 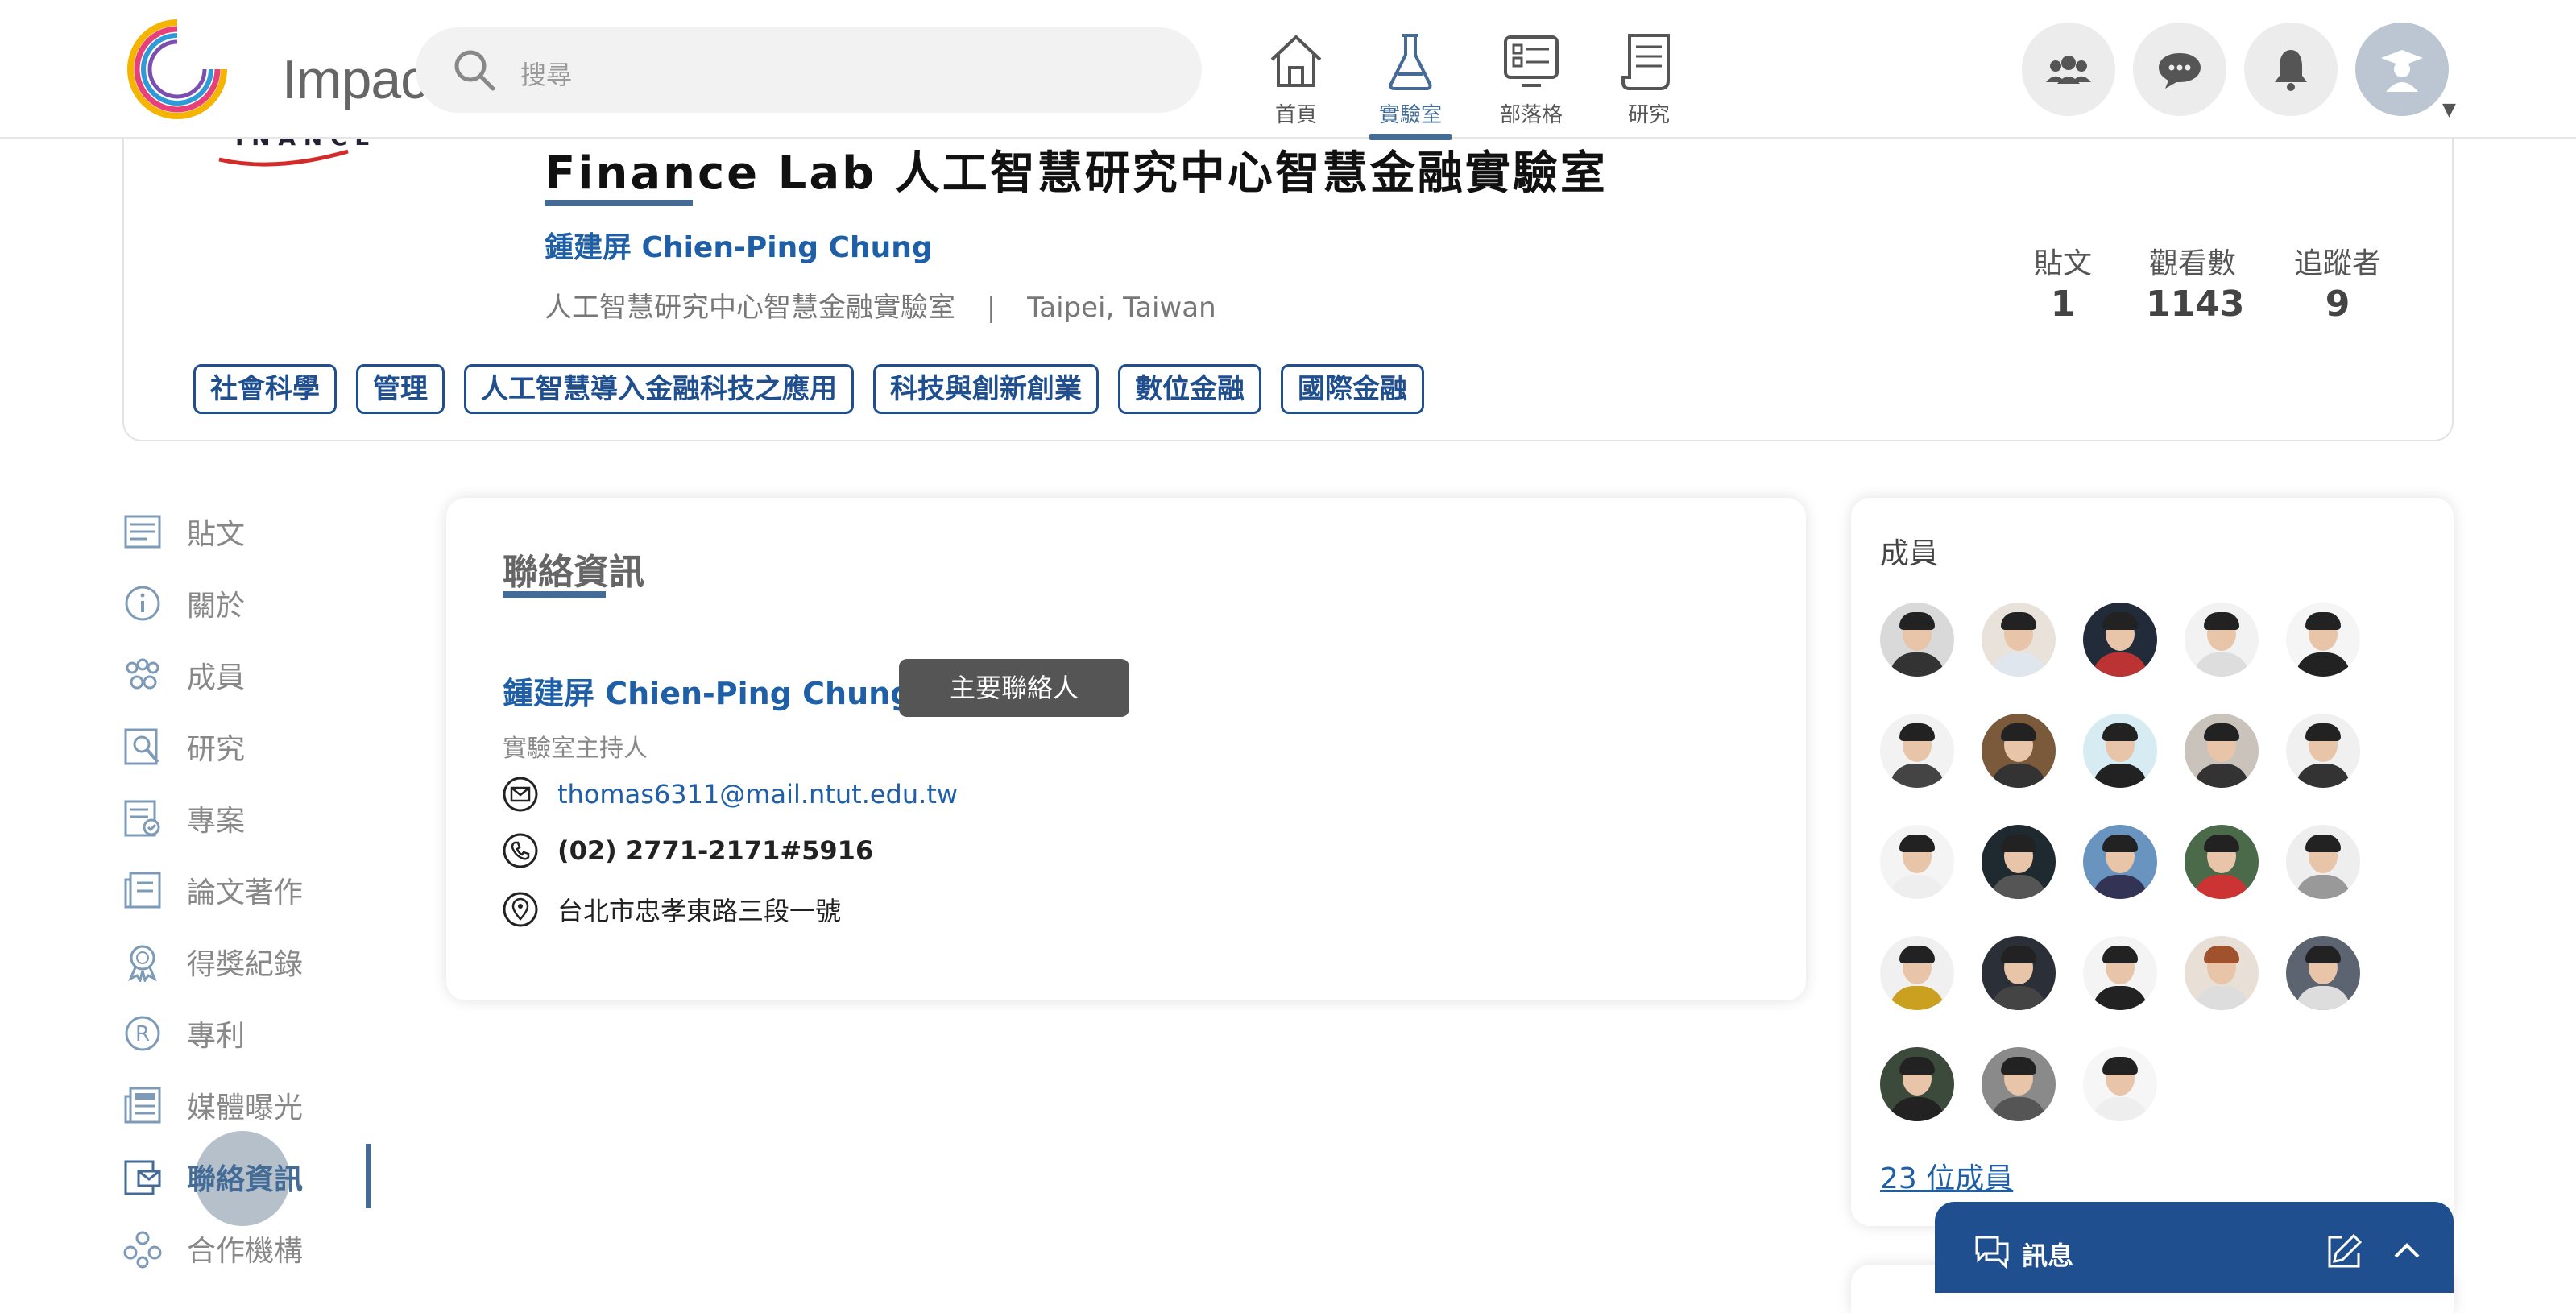 I want to click on tag: 國際金融, so click(x=1352, y=389).